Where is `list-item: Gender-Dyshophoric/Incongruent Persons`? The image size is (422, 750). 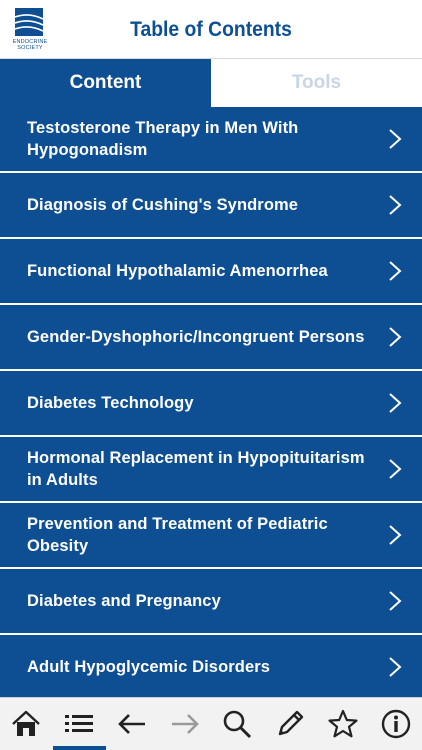 list-item: Gender-Dyshophoric/Incongruent Persons is located at coordinates (211, 338).